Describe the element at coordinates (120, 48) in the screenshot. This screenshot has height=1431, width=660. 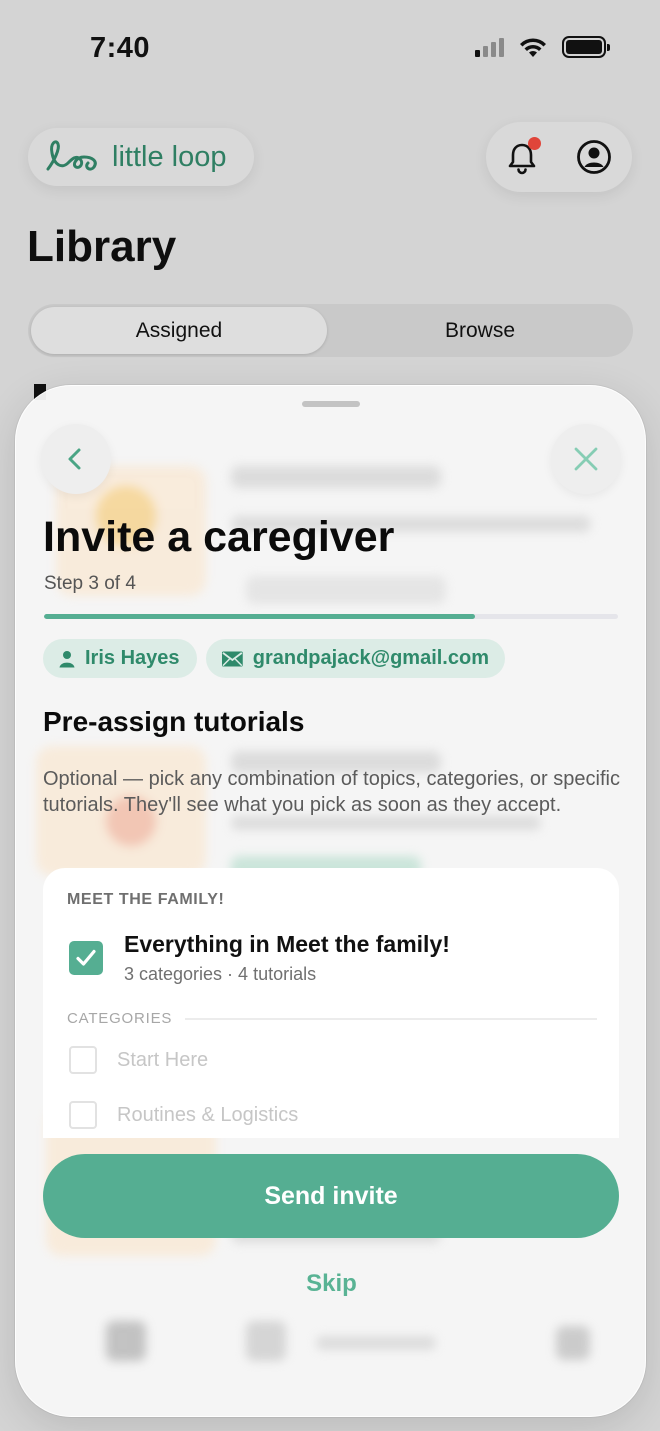
I see `status-time: 7:40` at that location.